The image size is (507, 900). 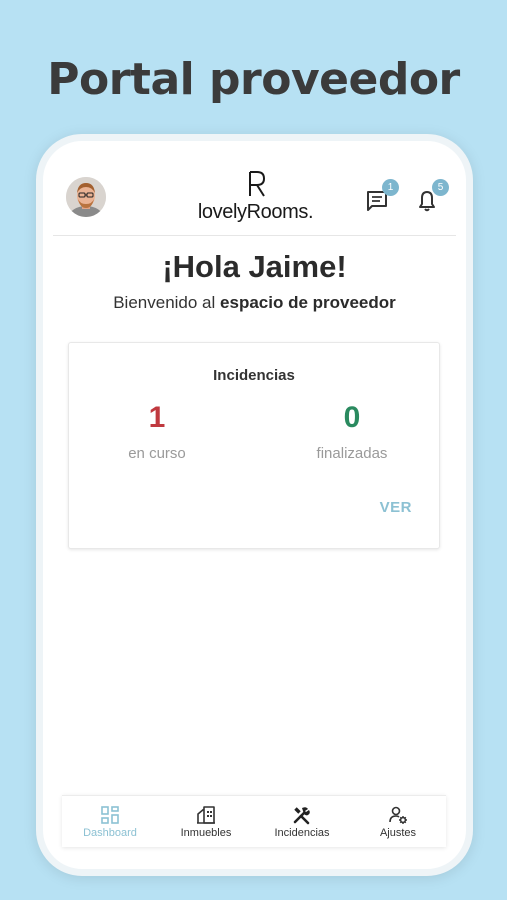 What do you see at coordinates (257, 184) in the screenshot?
I see `logo-r-icon` at bounding box center [257, 184].